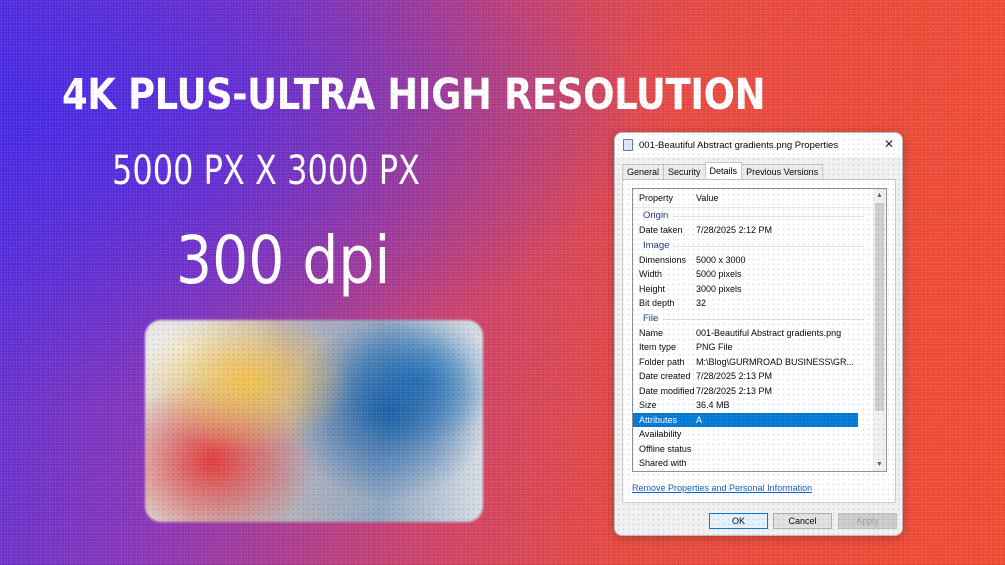  What do you see at coordinates (648, 405) in the screenshot?
I see `property-name: Size` at bounding box center [648, 405].